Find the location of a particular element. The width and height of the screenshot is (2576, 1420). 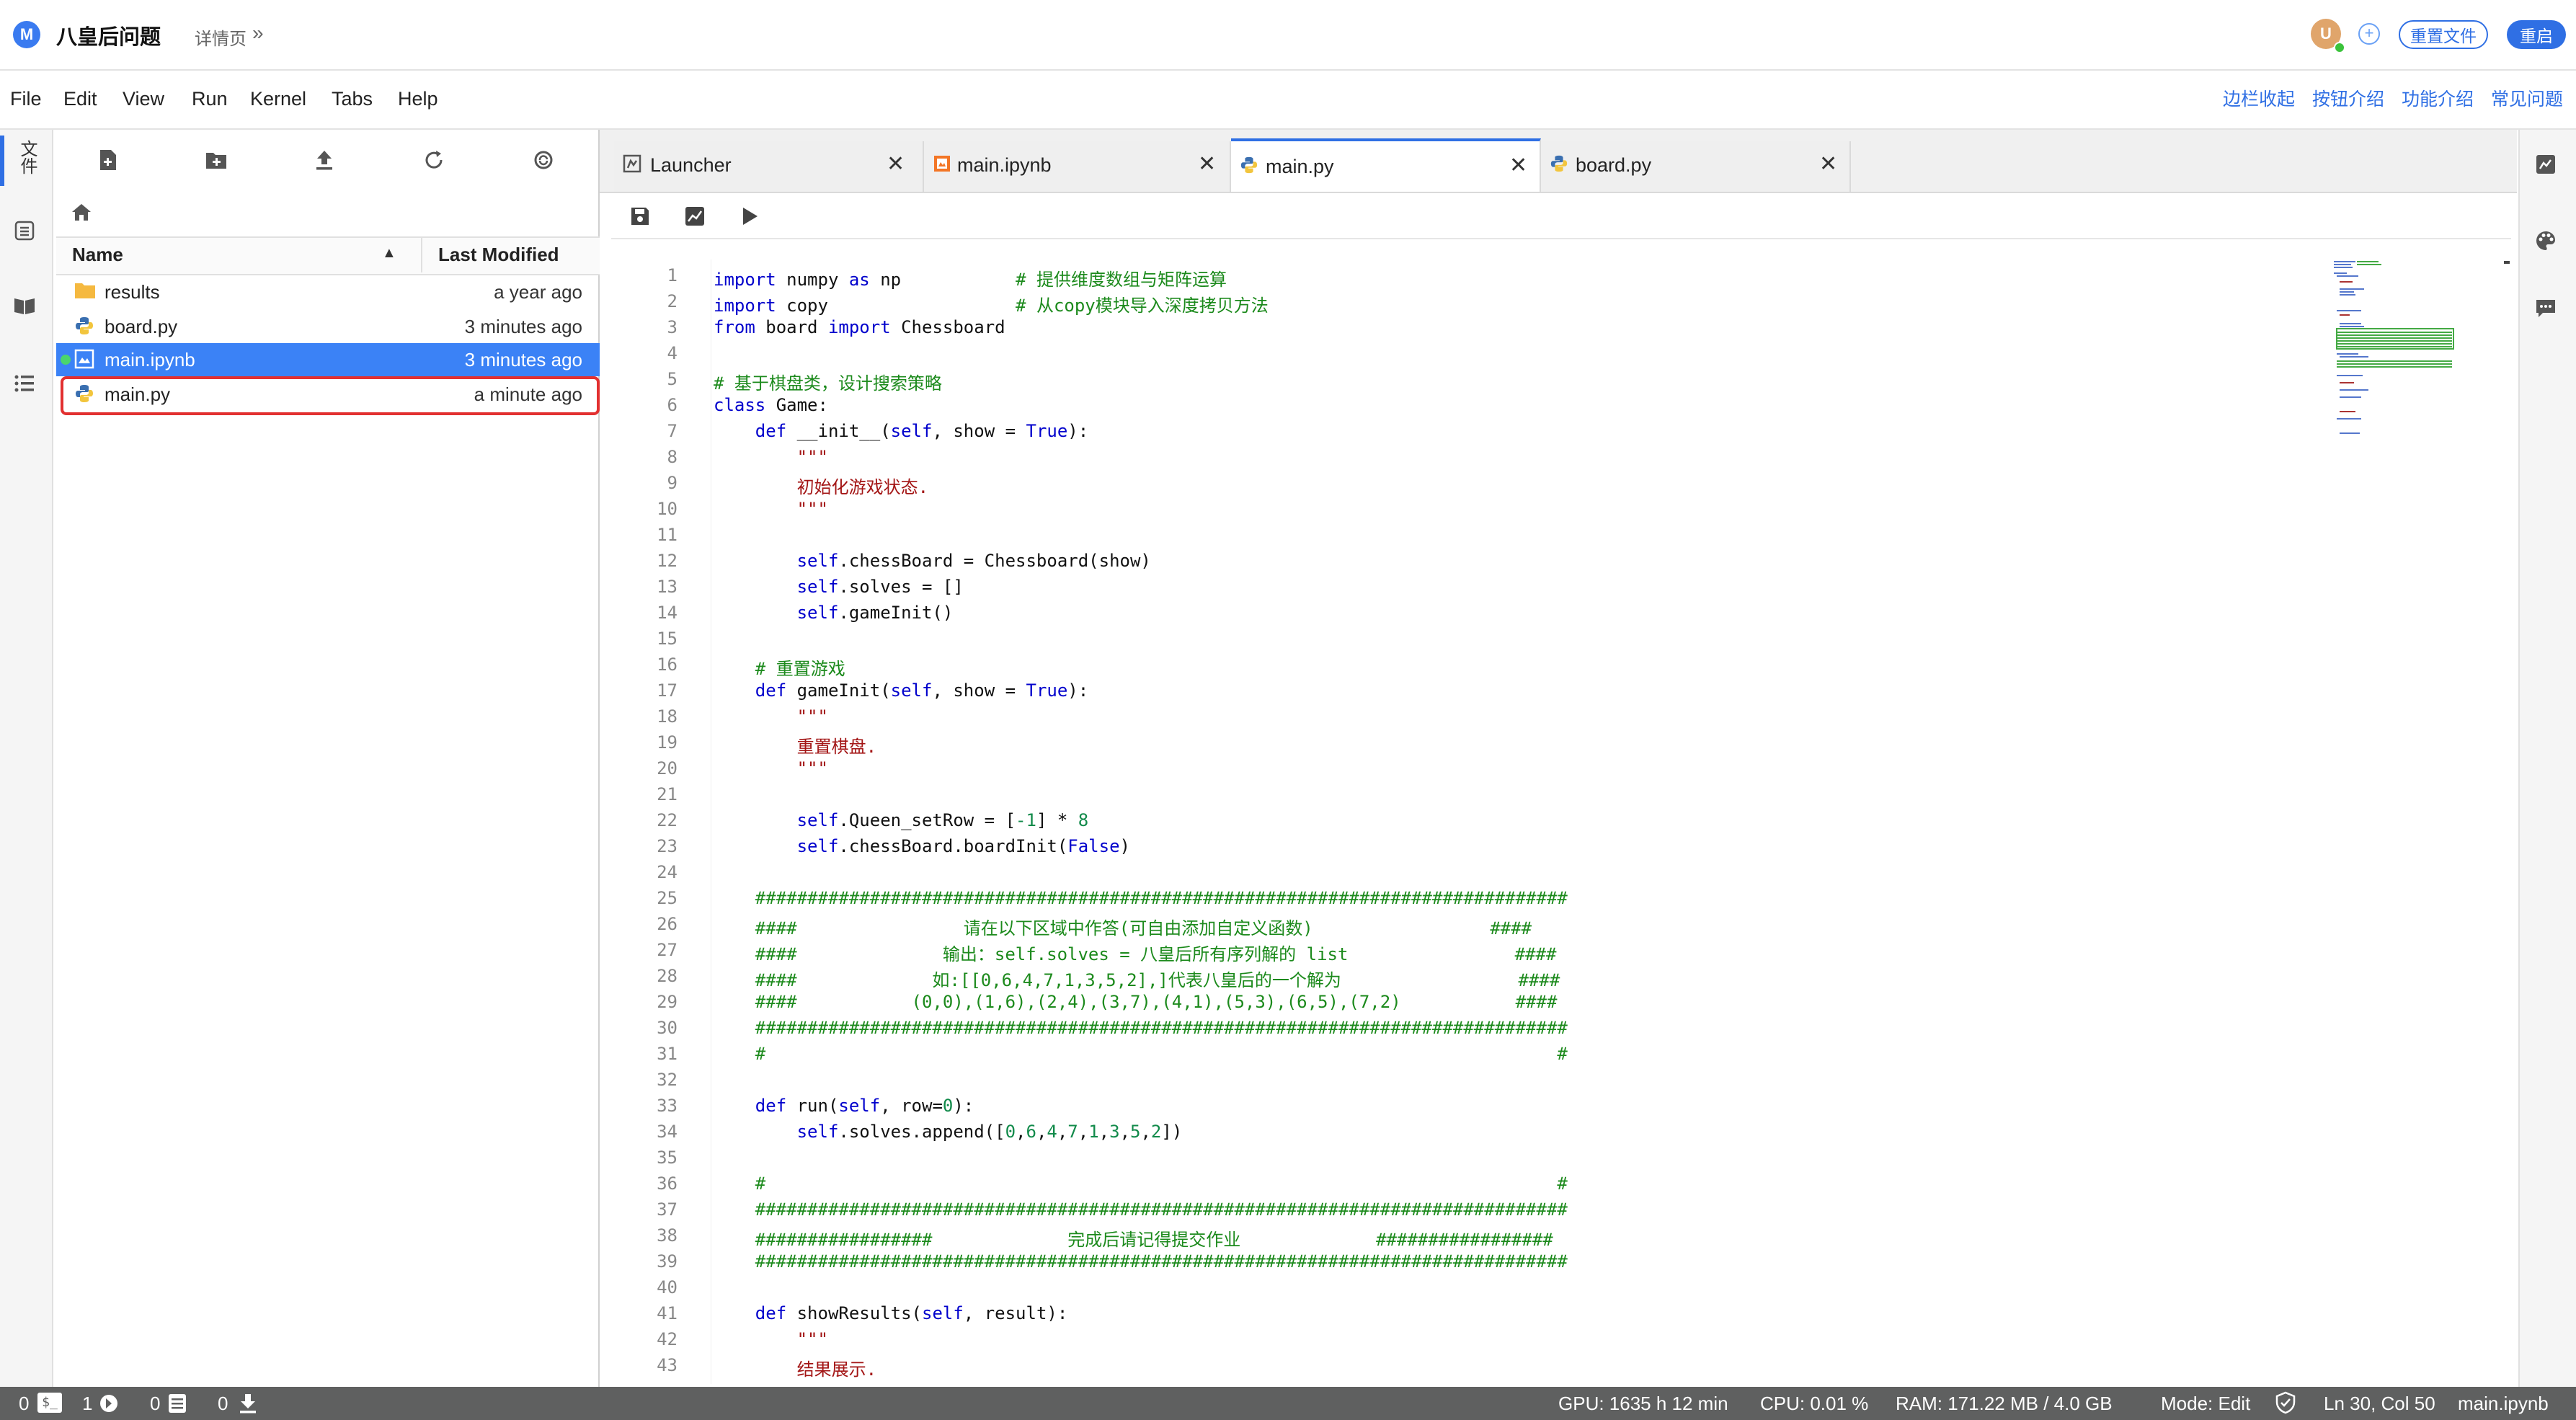

code-line: 结果展示. is located at coordinates (795, 1367).